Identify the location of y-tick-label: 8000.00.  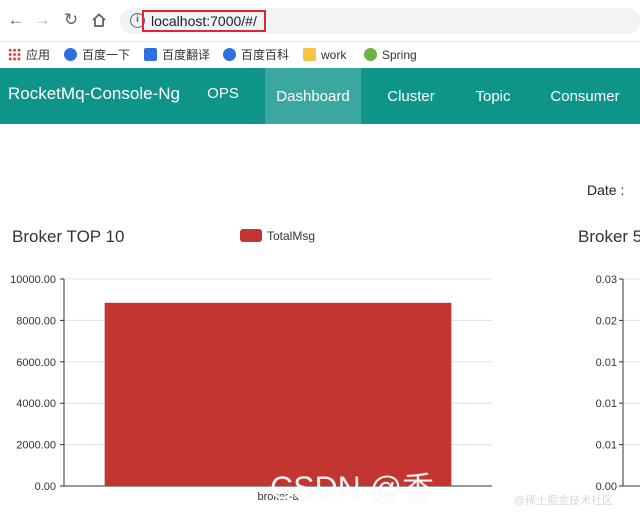
(36, 321).